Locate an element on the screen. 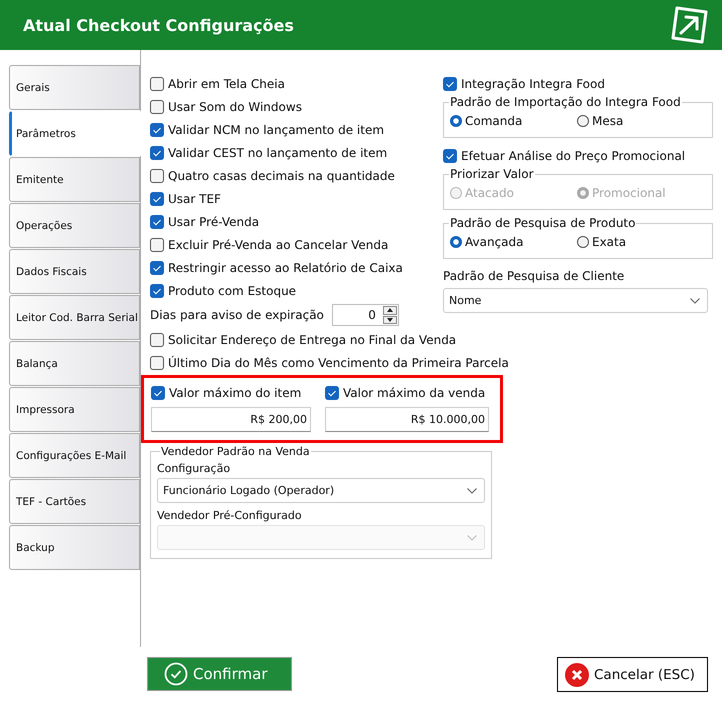 This screenshot has width=722, height=705. radio-label: Avançada is located at coordinates (494, 242).